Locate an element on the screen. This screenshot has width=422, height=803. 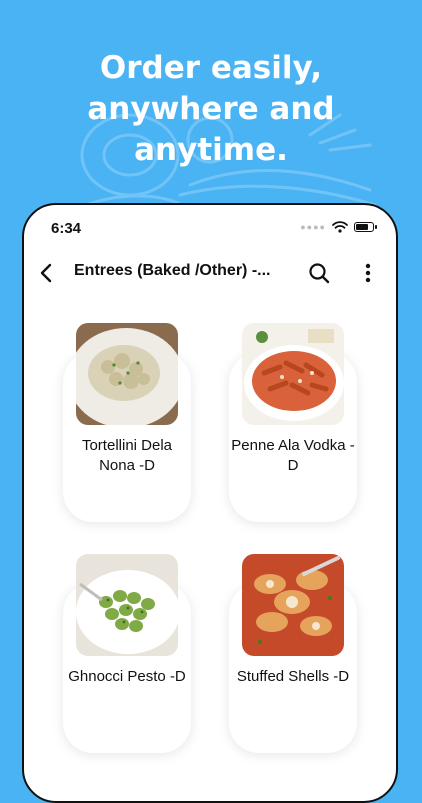
more-options-button is located at coordinates (368, 273).